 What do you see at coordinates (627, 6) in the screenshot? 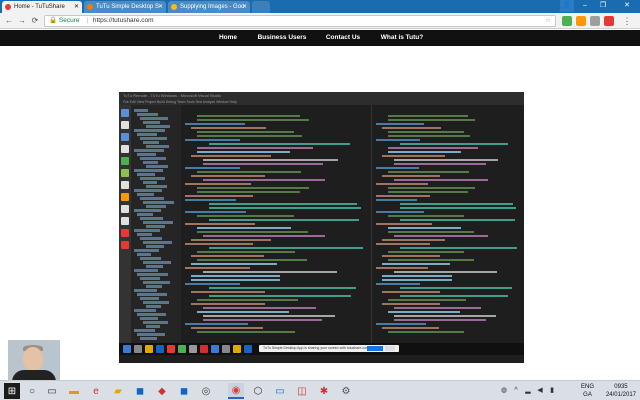
I see `close-window-button: ✕` at bounding box center [627, 6].